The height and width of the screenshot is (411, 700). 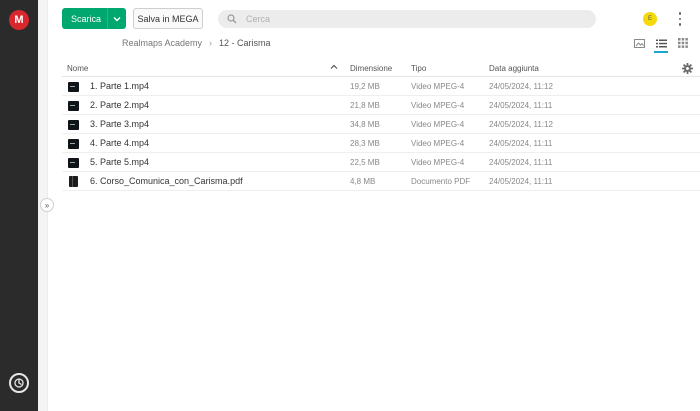 I want to click on file-type: Documento PDF, so click(x=441, y=181).